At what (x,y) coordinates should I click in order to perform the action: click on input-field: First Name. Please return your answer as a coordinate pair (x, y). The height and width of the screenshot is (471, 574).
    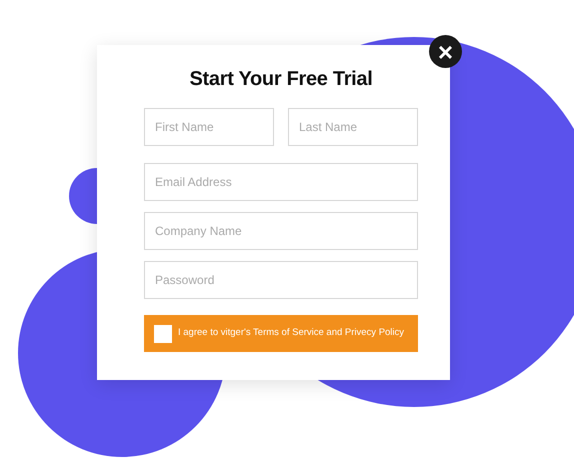
    Looking at the image, I should click on (209, 127).